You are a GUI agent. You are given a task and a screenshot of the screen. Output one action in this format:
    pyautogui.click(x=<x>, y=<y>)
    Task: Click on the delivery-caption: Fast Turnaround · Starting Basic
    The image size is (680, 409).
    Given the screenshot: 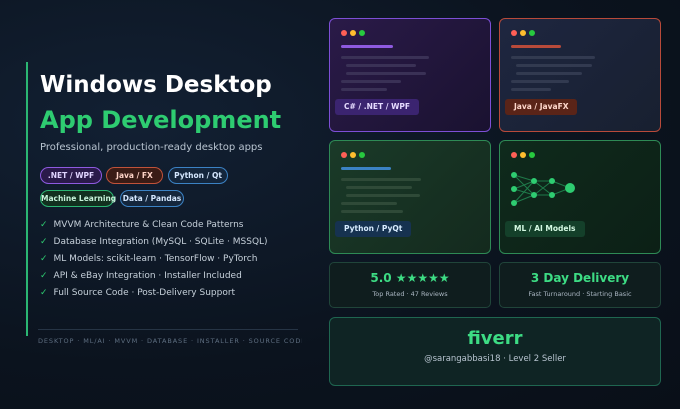 What is the action you would take?
    pyautogui.click(x=580, y=294)
    